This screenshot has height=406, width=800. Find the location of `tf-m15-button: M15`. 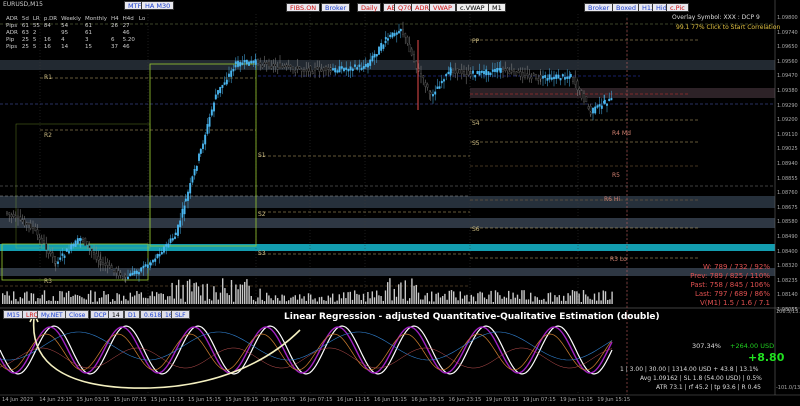

tf-m15-button: M15 is located at coordinates (13, 314).